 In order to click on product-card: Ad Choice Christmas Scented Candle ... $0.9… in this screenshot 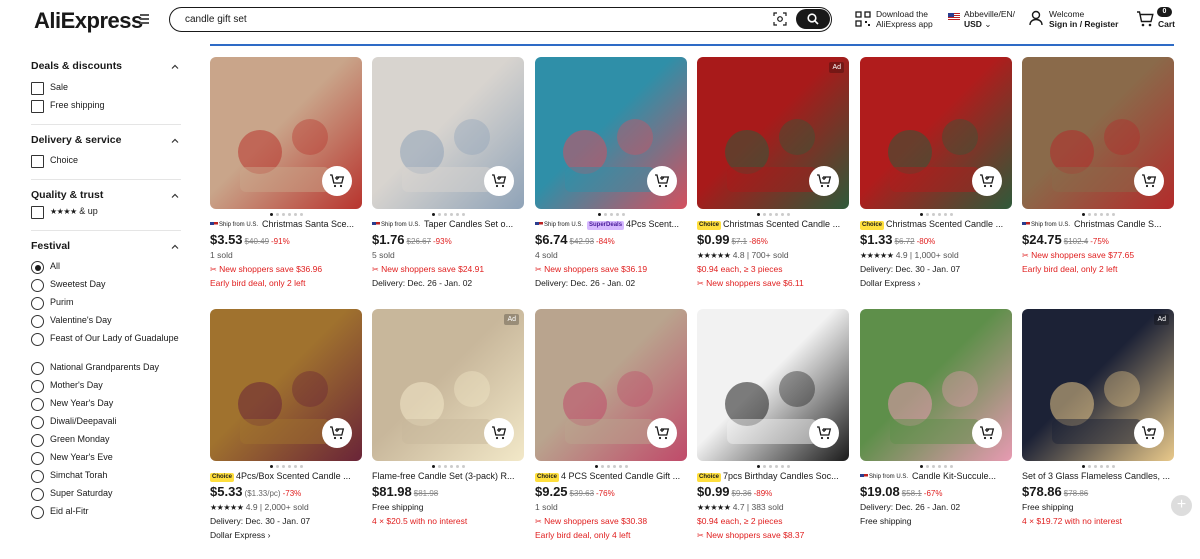, I will do `click(773, 173)`.